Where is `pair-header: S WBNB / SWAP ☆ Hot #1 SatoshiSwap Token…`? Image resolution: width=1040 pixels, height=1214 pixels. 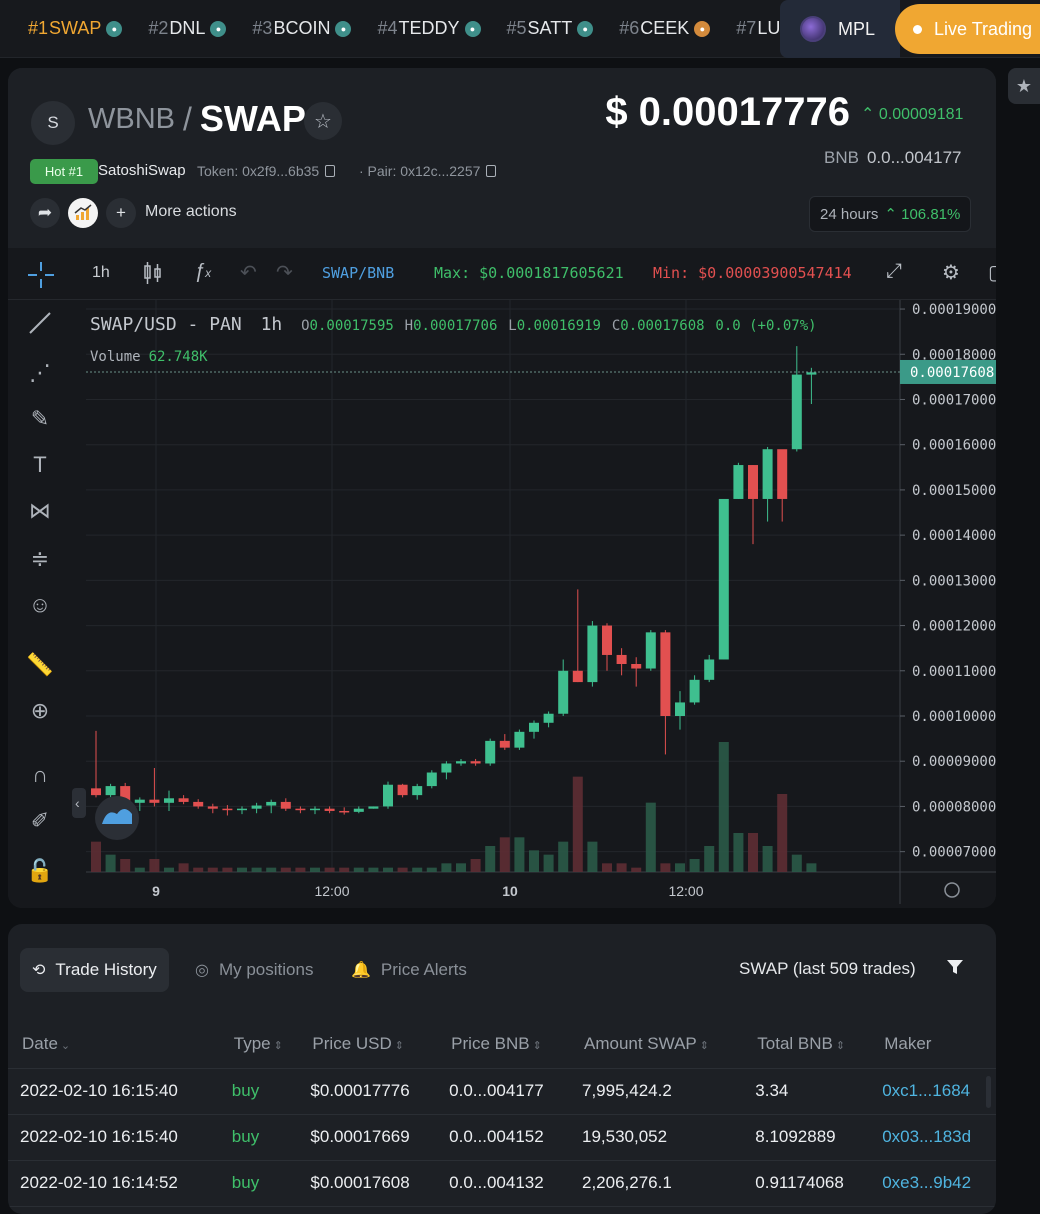 pair-header: S WBNB / SWAP ☆ Hot #1 SatoshiSwap Token… is located at coordinates (502, 158).